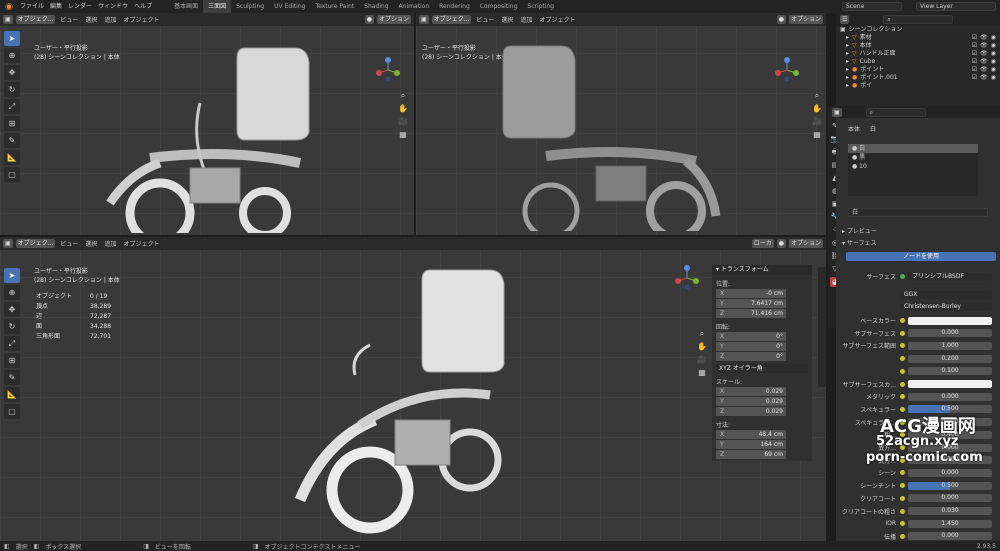  What do you see at coordinates (751, 346) in the screenshot?
I see `rotation-y-field: Y 0°` at bounding box center [751, 346].